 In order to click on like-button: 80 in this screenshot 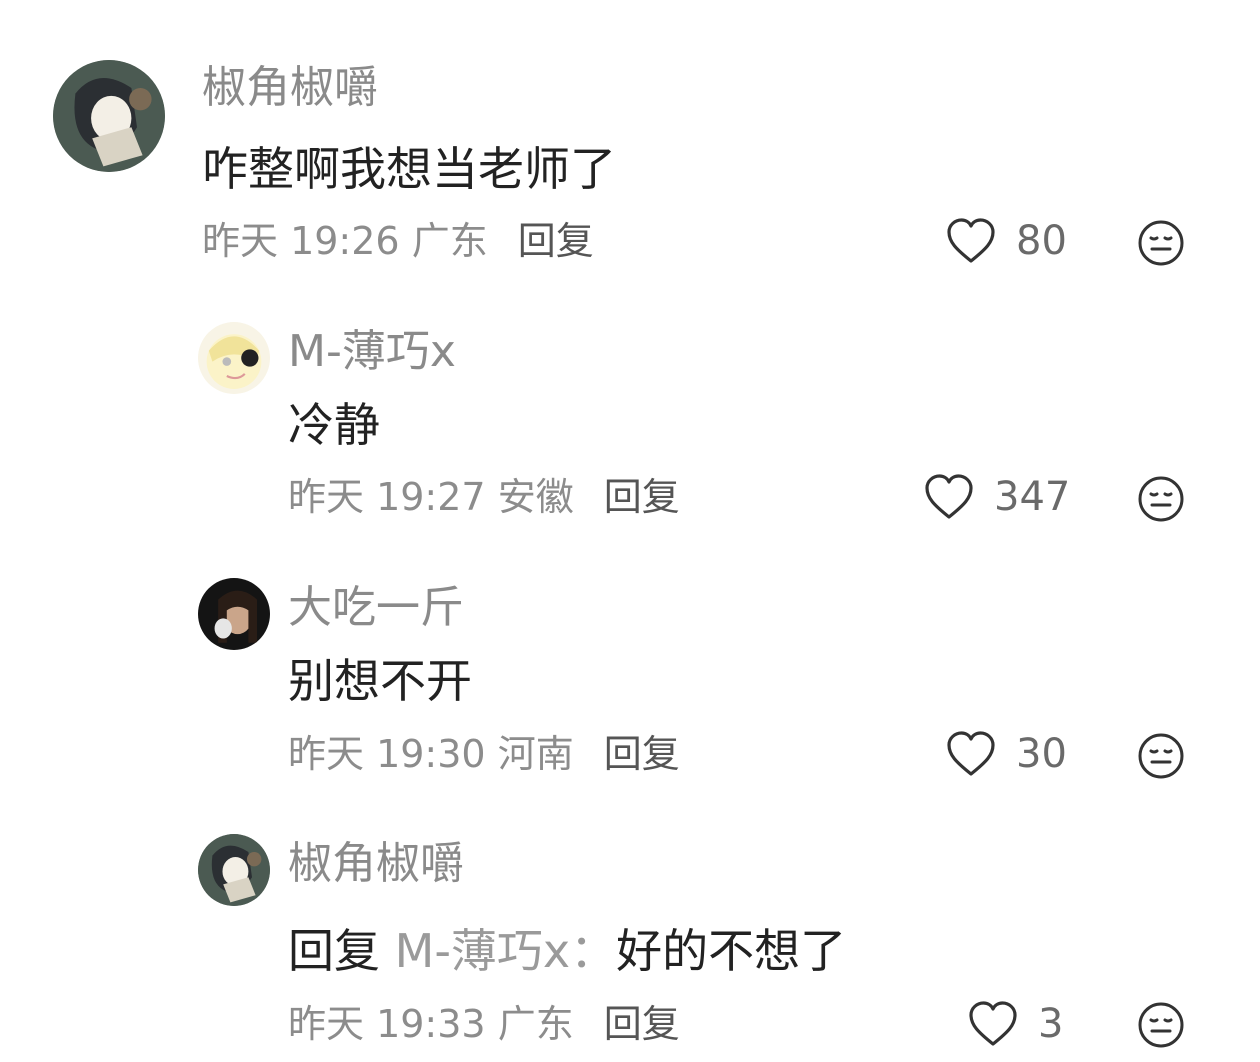, I will do `click(1006, 241)`.